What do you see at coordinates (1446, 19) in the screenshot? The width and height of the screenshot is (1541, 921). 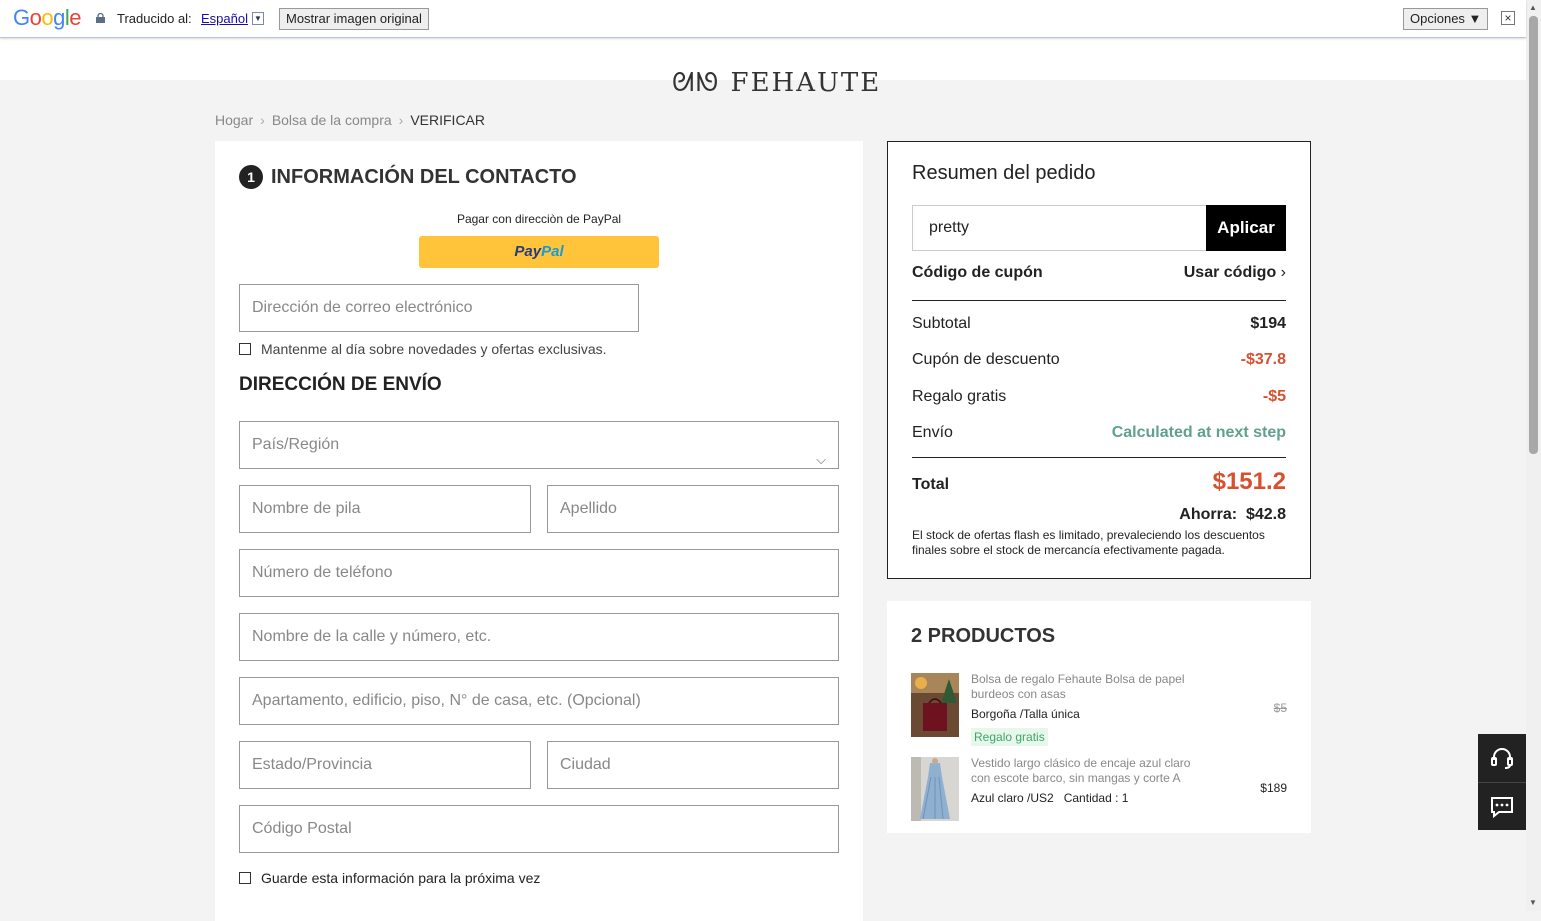 I see `options-button: Opciones ▼` at bounding box center [1446, 19].